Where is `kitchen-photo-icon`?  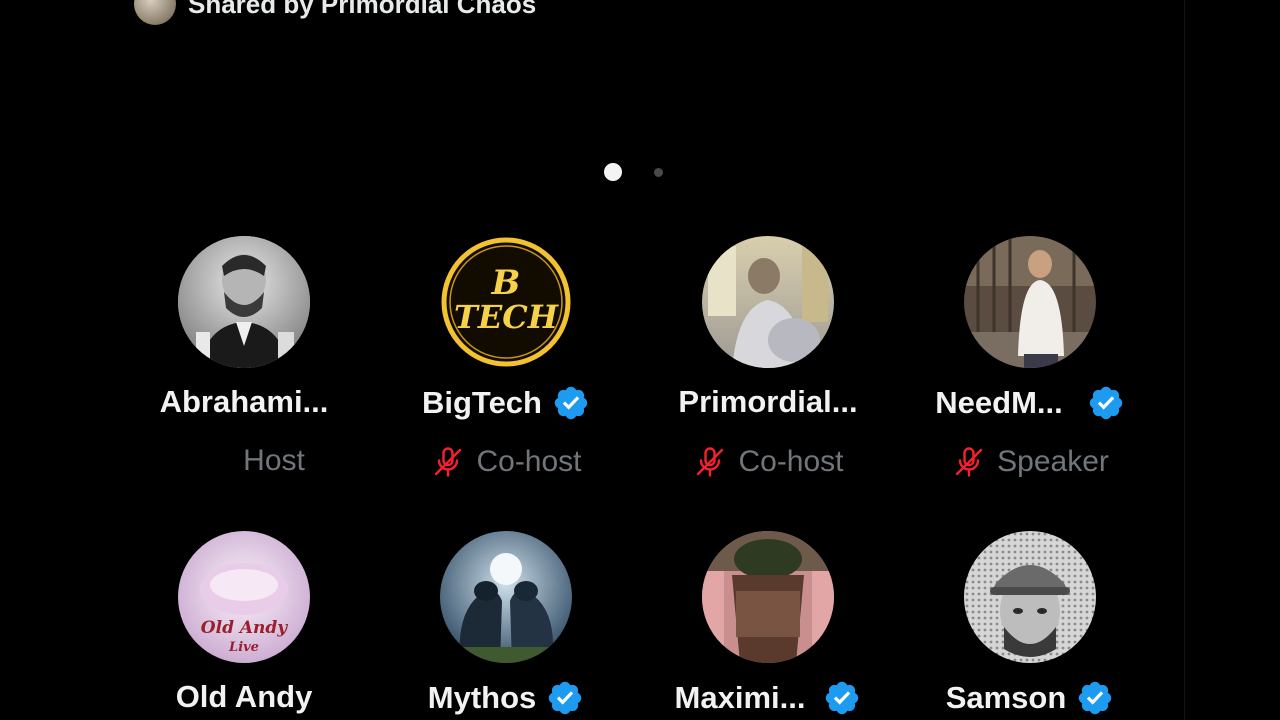 kitchen-photo-icon is located at coordinates (768, 302).